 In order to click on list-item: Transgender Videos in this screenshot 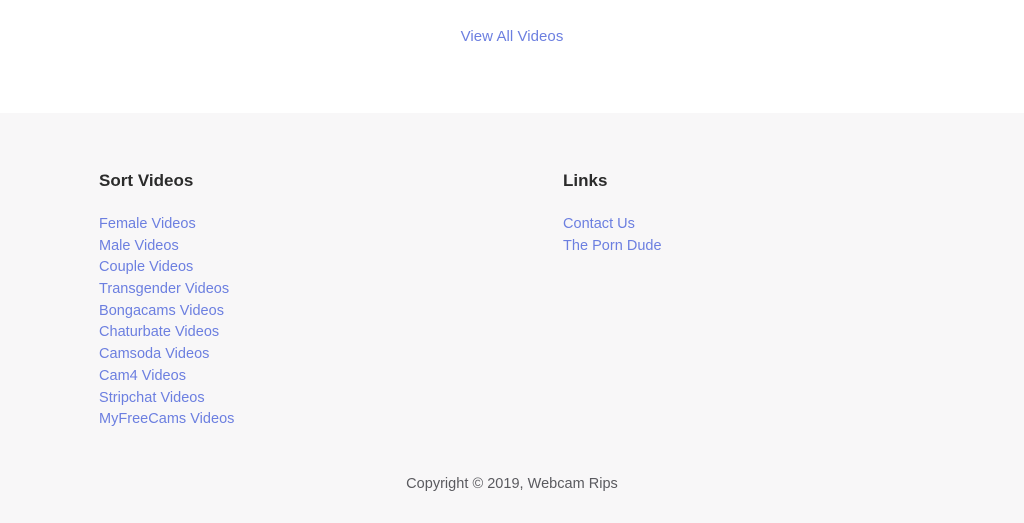, I will do `click(166, 289)`.